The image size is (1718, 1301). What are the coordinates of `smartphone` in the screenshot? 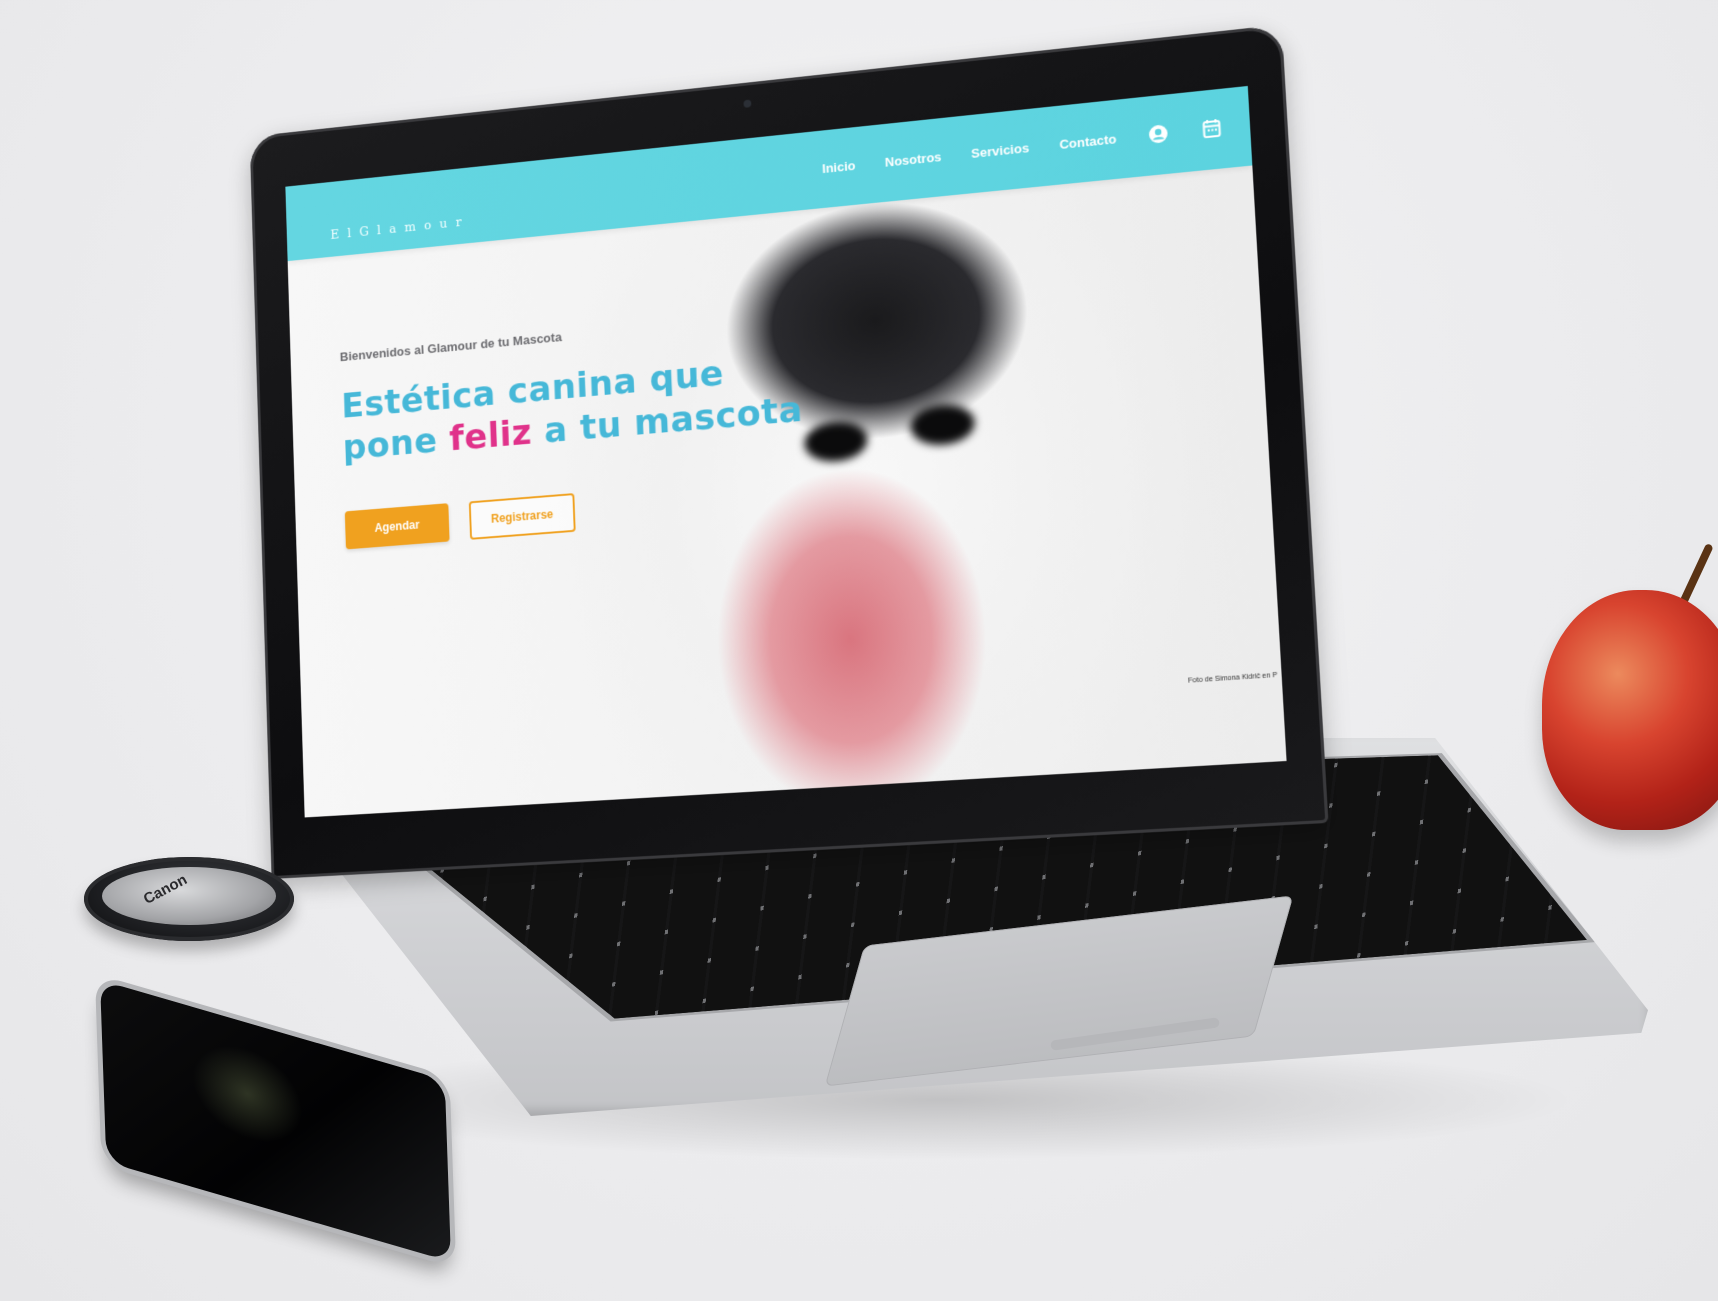 It's located at (276, 1121).